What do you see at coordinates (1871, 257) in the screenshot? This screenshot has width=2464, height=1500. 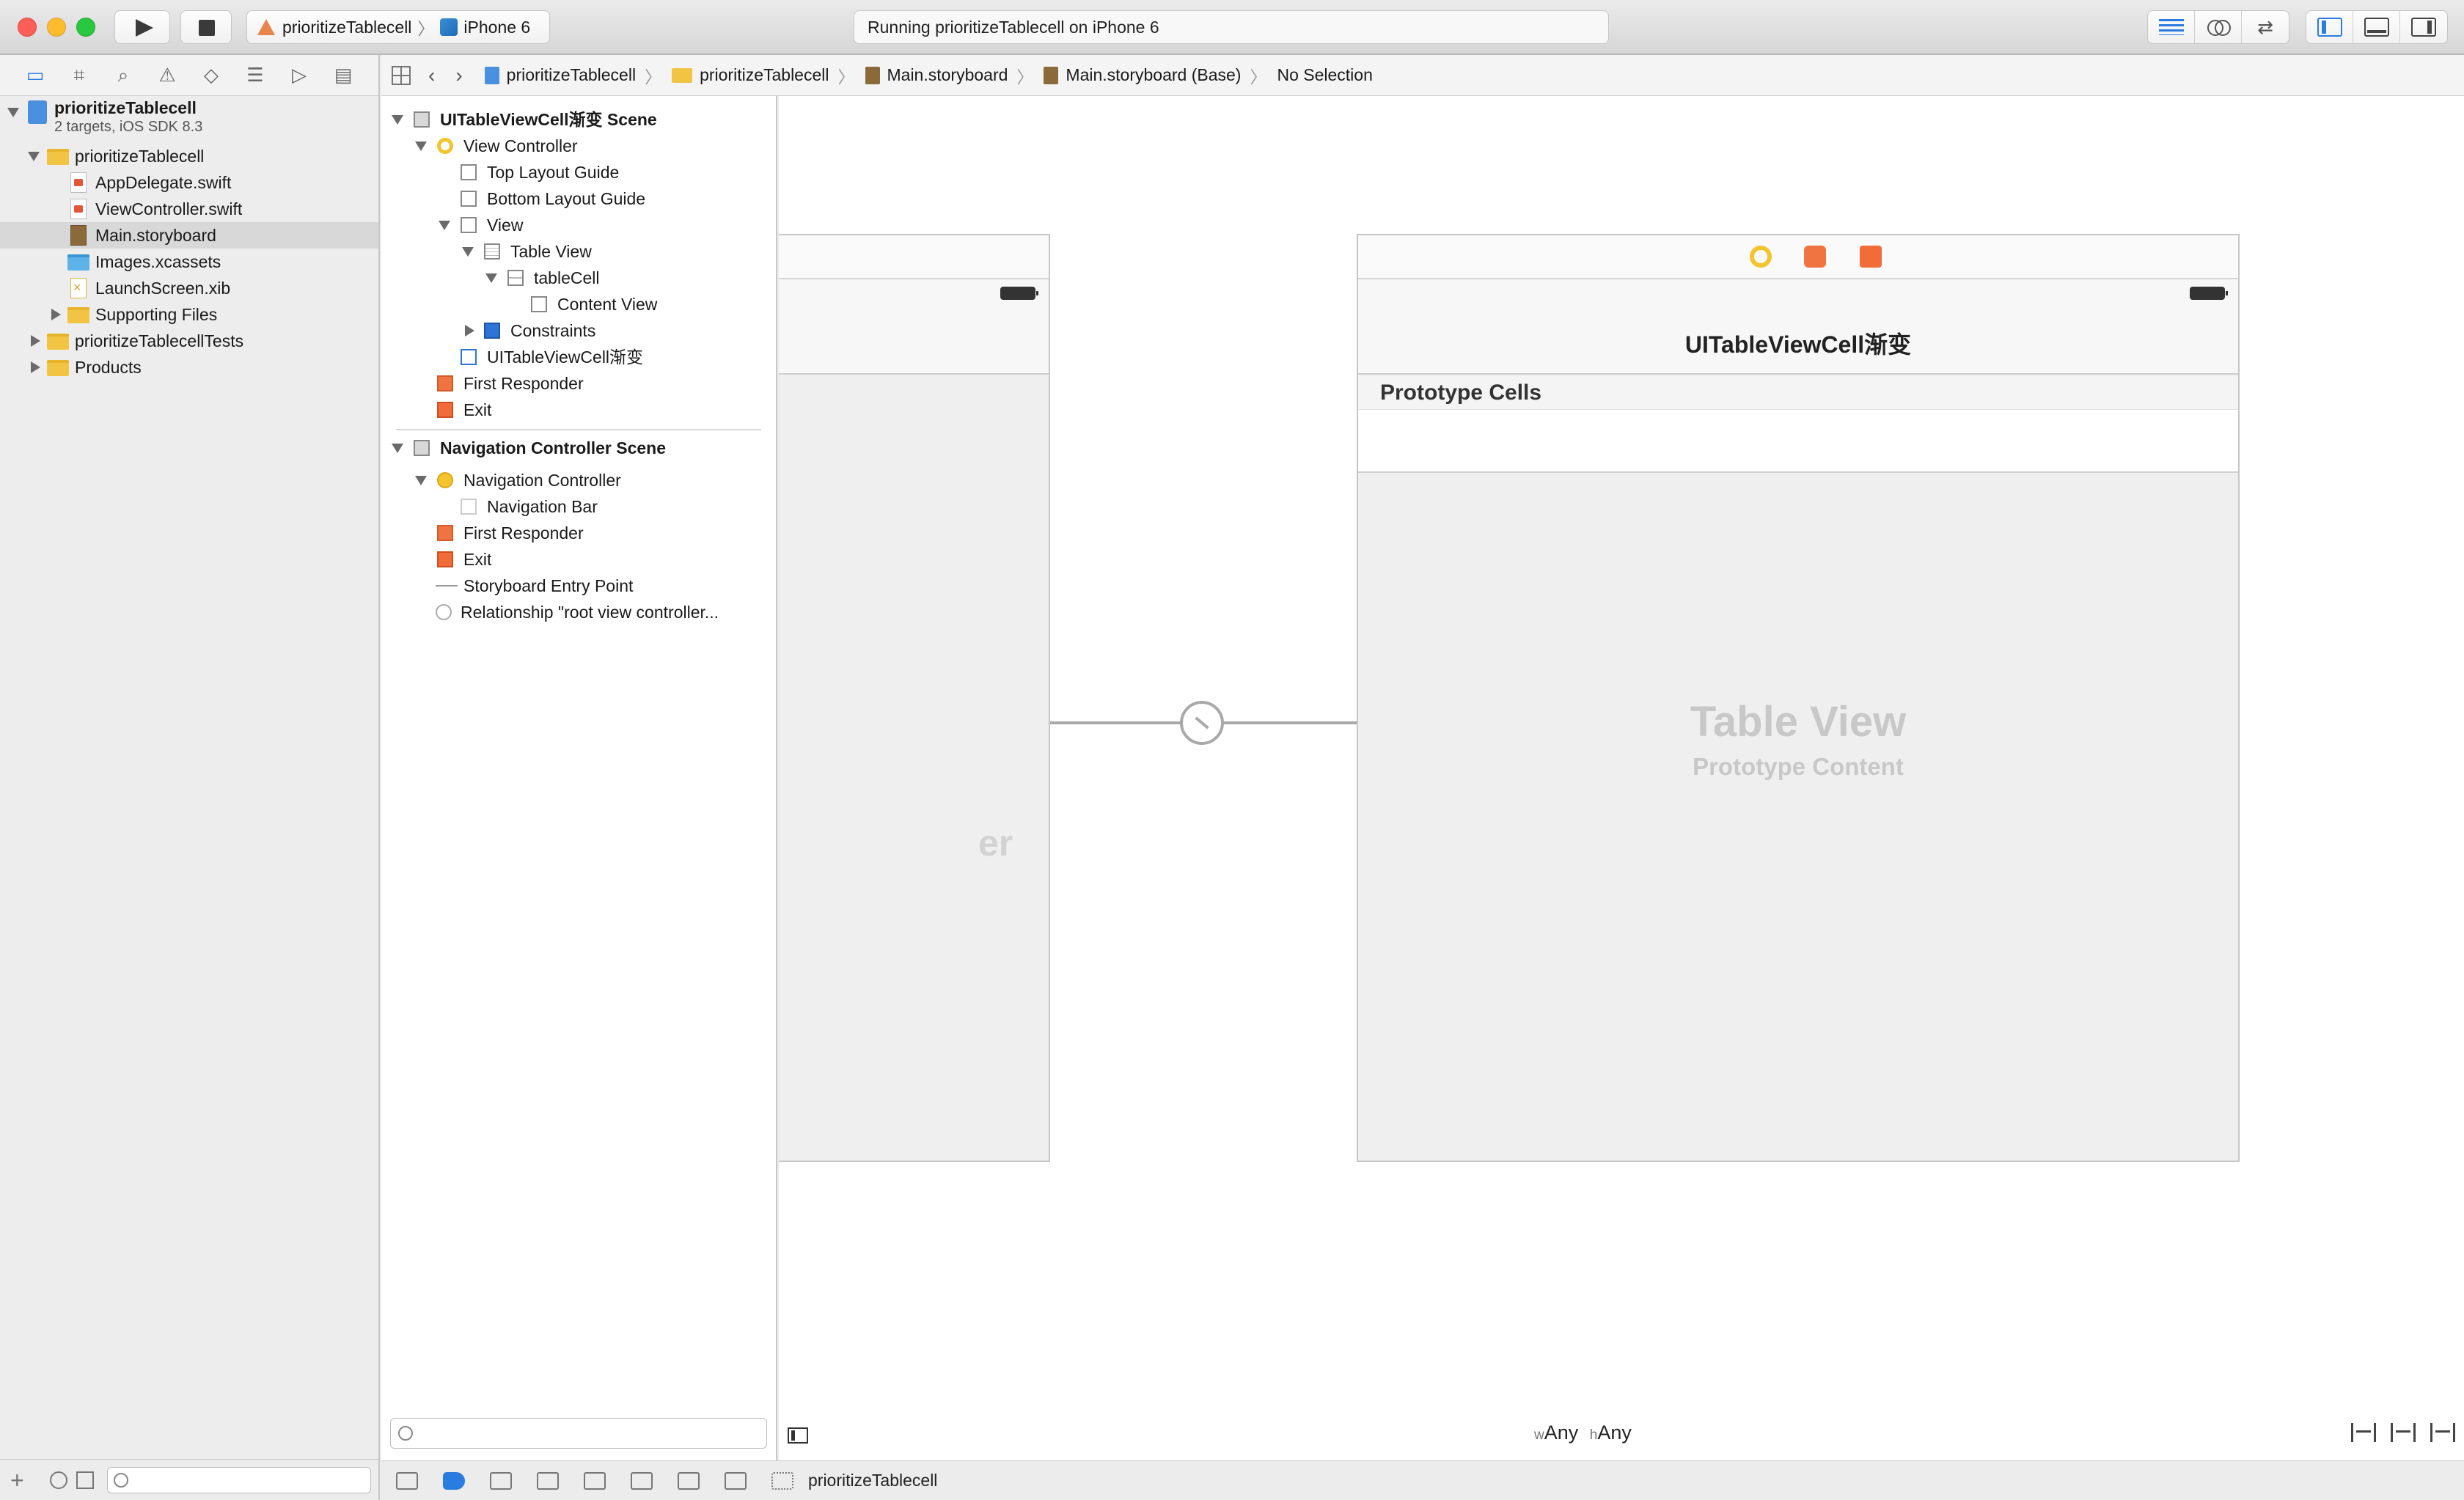 I see `exit-icon` at bounding box center [1871, 257].